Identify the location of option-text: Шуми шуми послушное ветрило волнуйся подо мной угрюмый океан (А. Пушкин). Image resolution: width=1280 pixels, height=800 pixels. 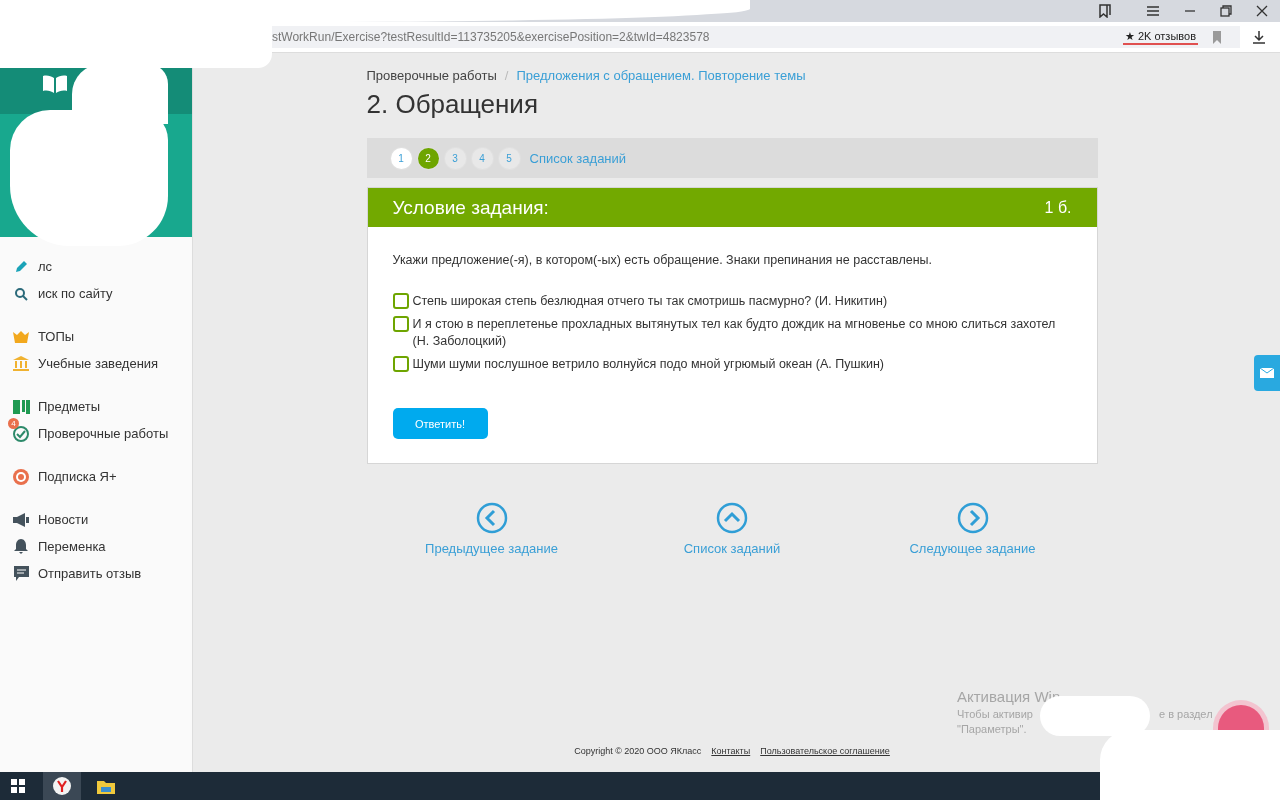
(648, 364).